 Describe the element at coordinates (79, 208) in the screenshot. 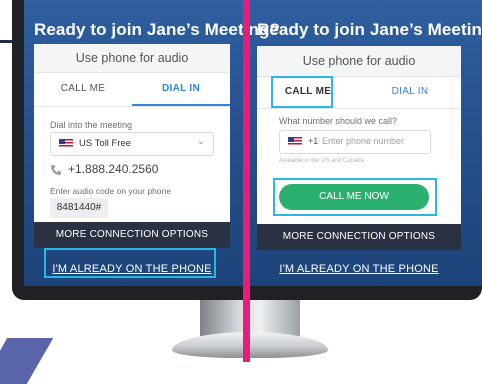

I see `audio-code-value: 8481440#` at that location.